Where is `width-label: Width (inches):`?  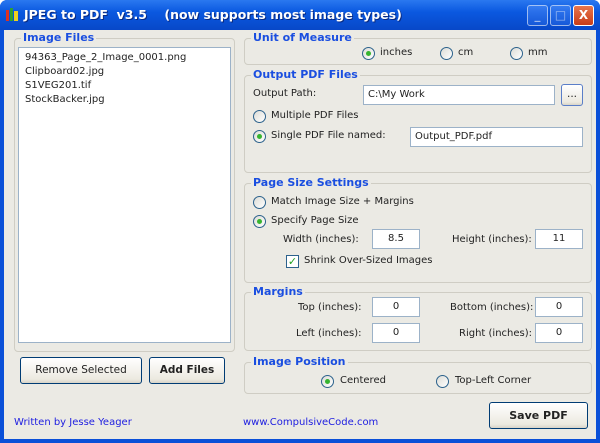
width-label: Width (inches): is located at coordinates (321, 239).